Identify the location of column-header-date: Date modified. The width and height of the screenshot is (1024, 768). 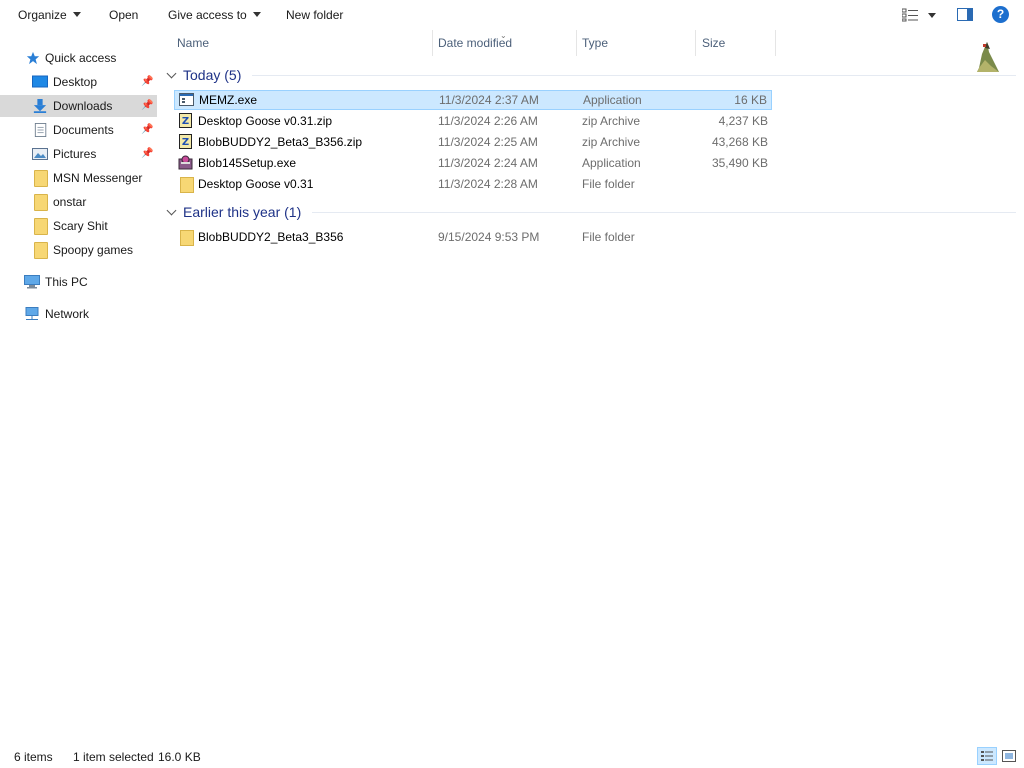
(475, 43).